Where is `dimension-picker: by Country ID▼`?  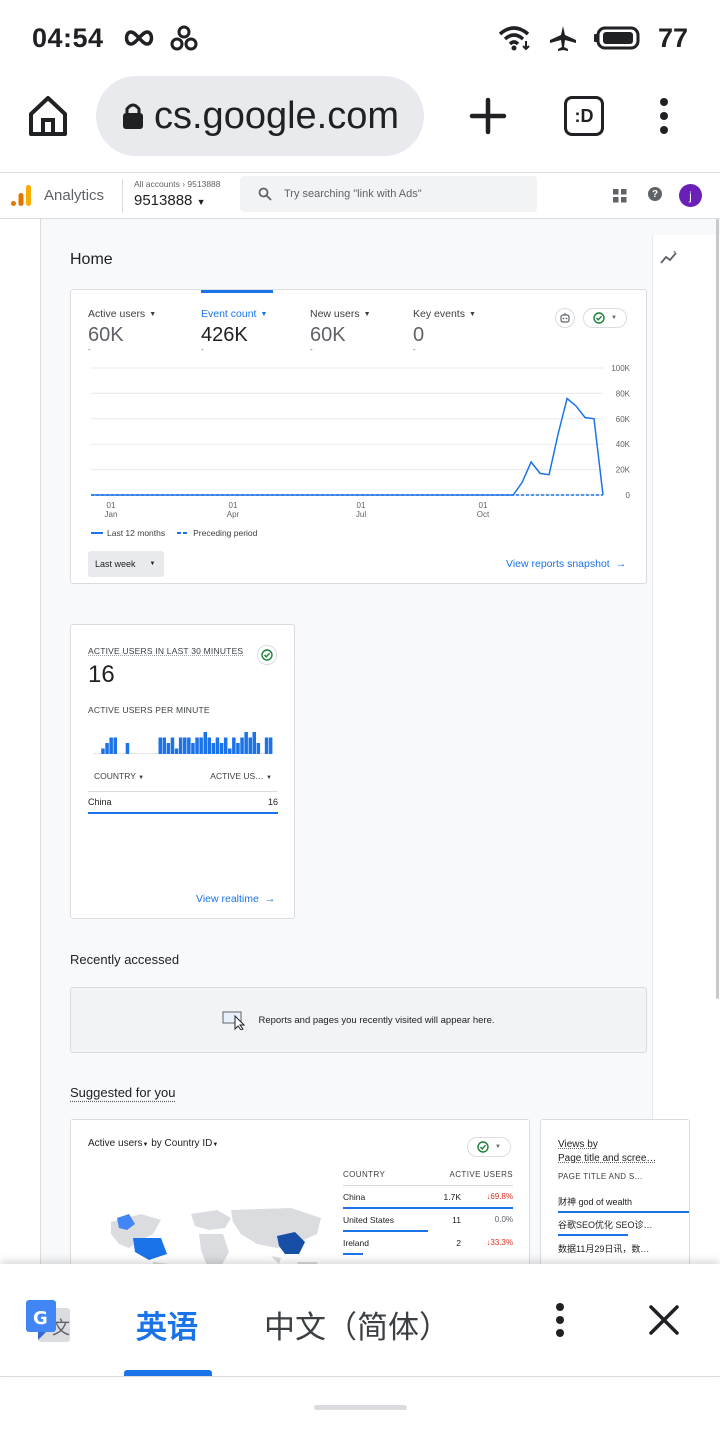 dimension-picker: by Country ID▼ is located at coordinates (184, 1143).